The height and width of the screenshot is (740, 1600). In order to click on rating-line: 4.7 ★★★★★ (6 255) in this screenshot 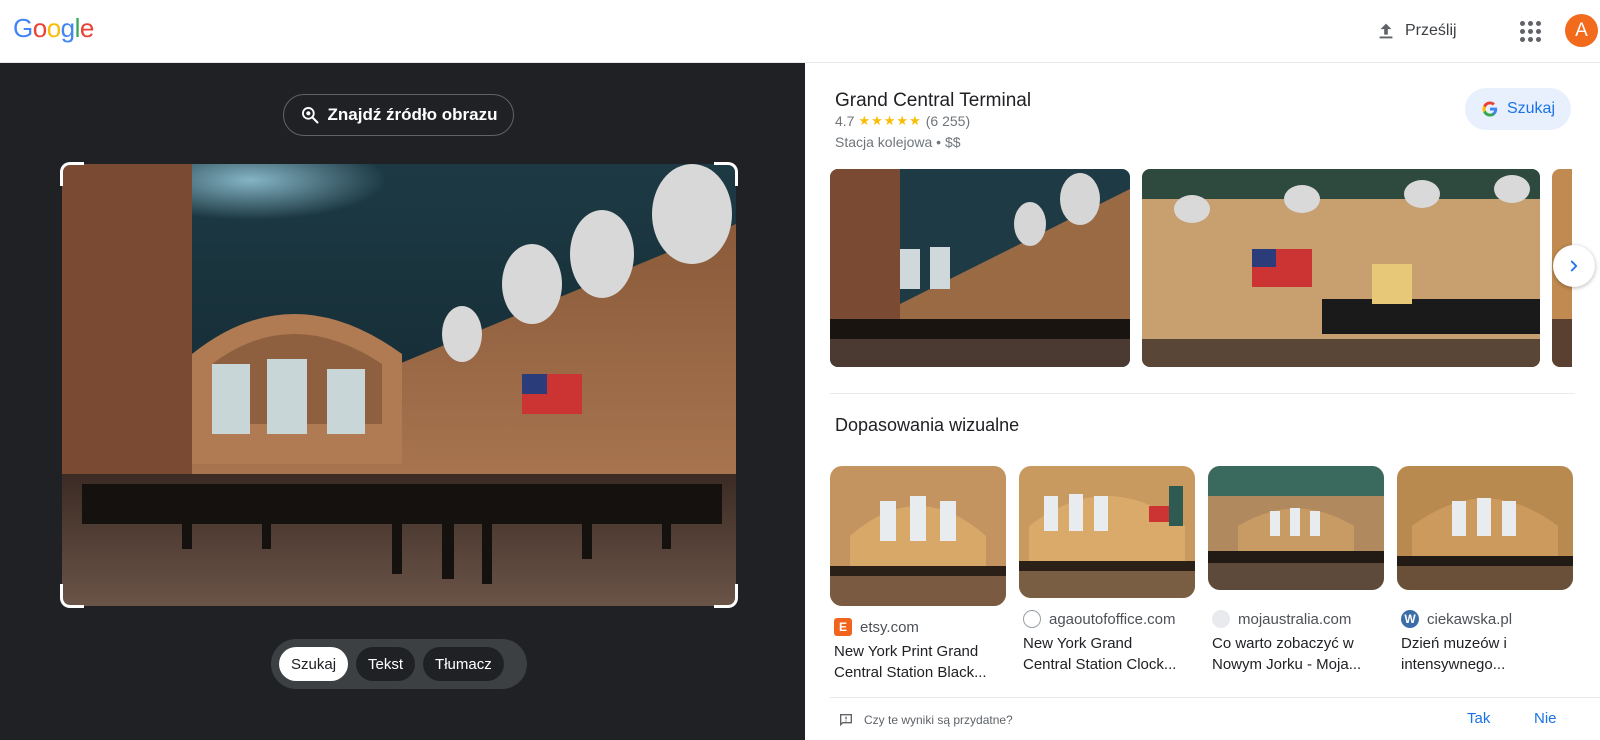, I will do `click(902, 121)`.